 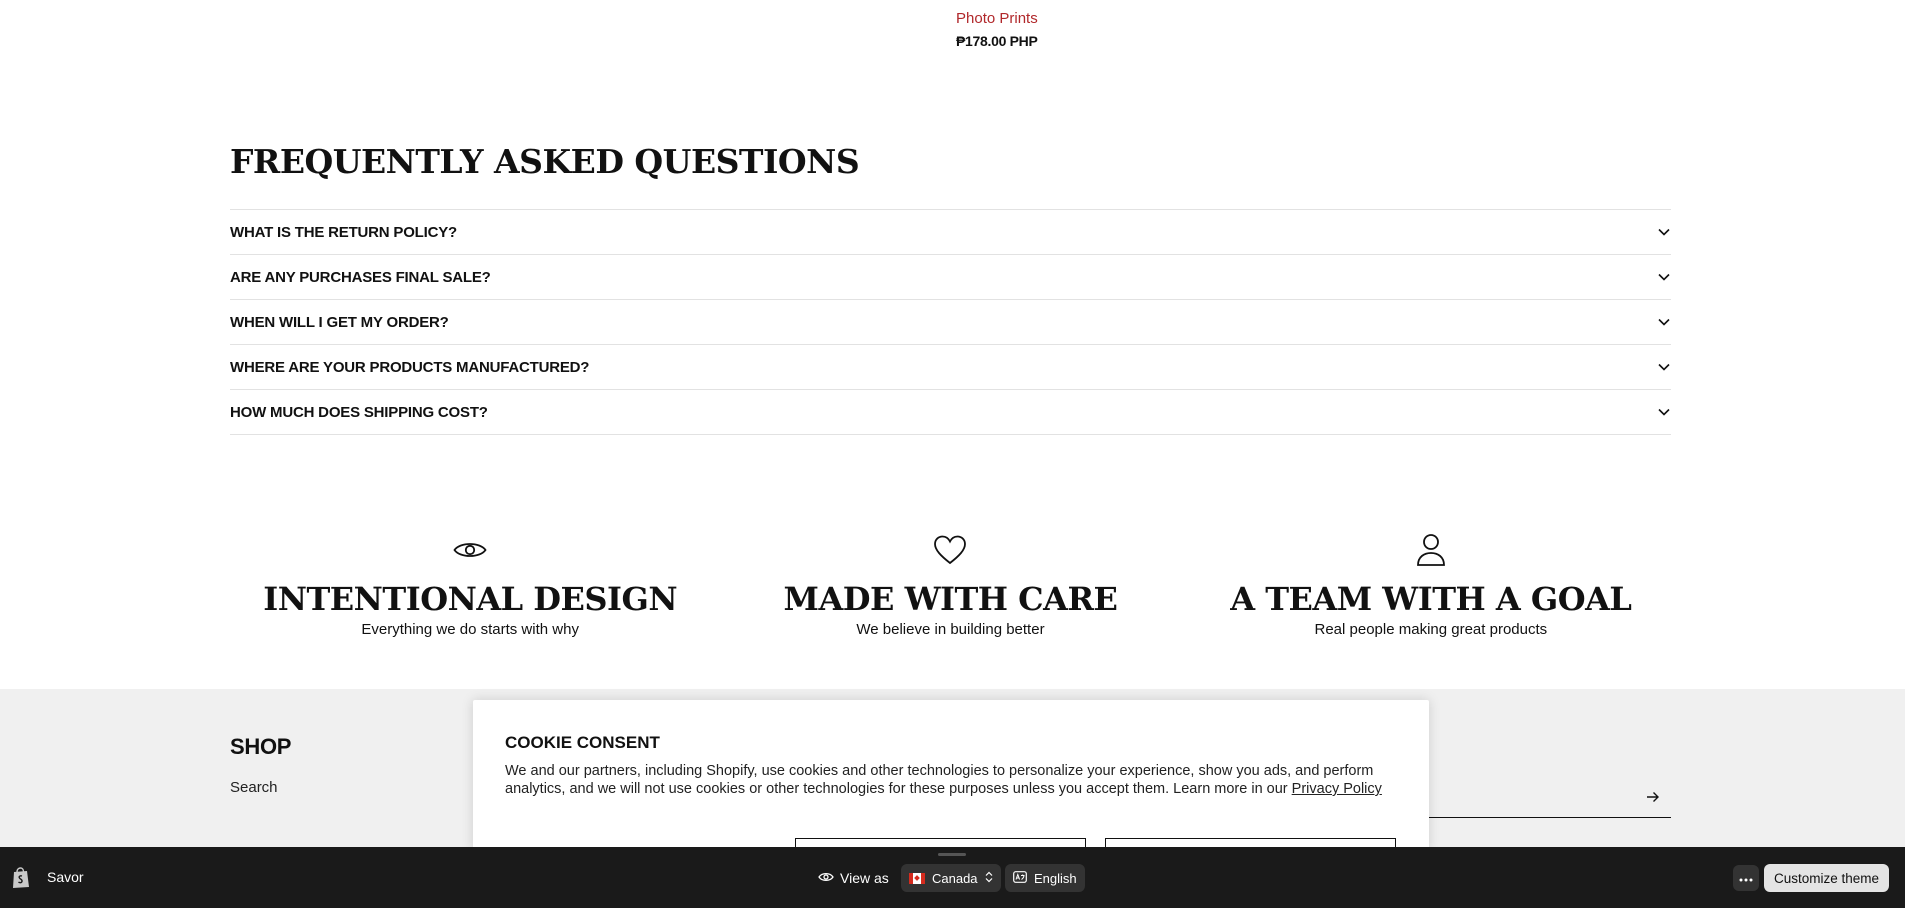 I want to click on footer-shop-heading: SHOP, so click(x=261, y=746).